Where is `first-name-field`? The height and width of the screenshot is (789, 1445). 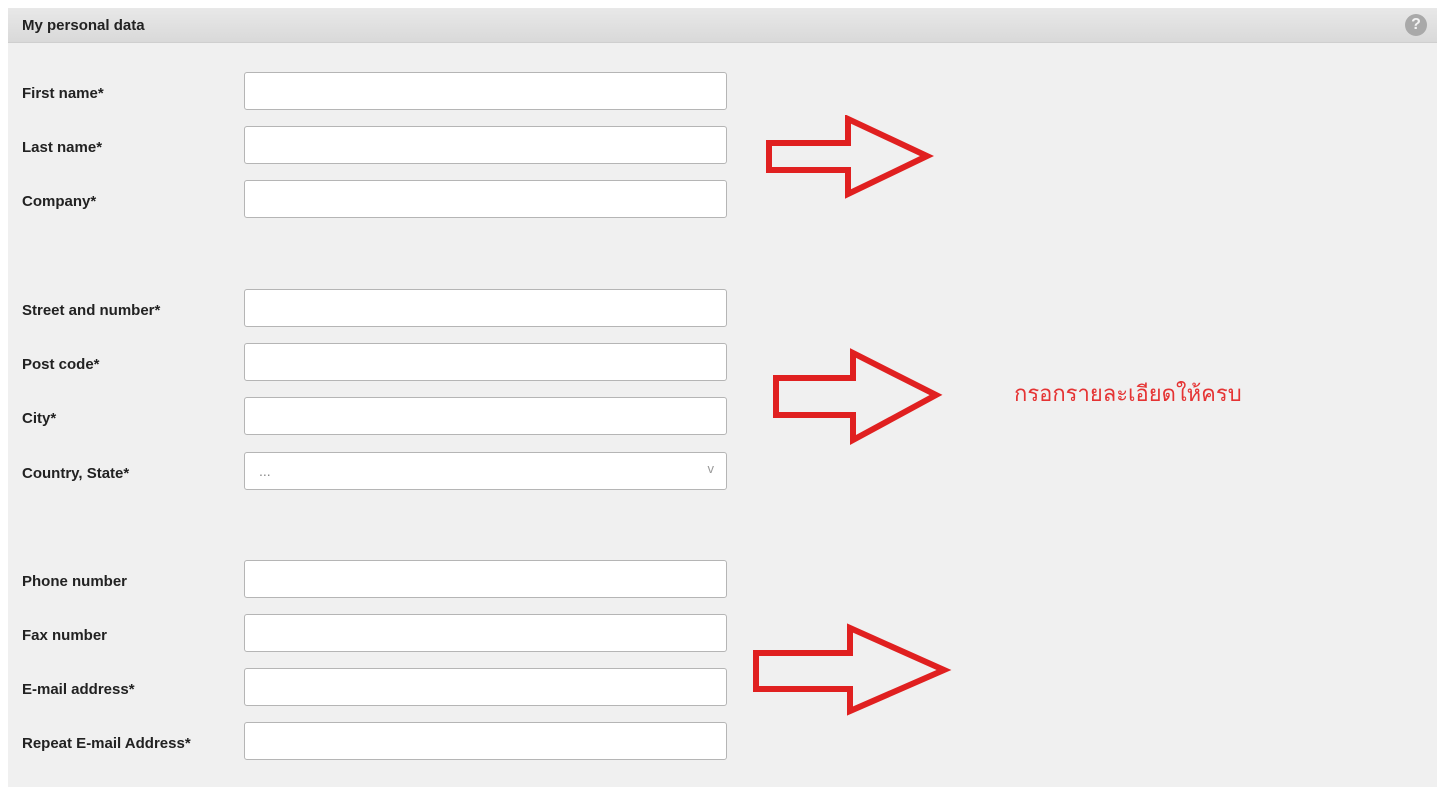 first-name-field is located at coordinates (485, 91).